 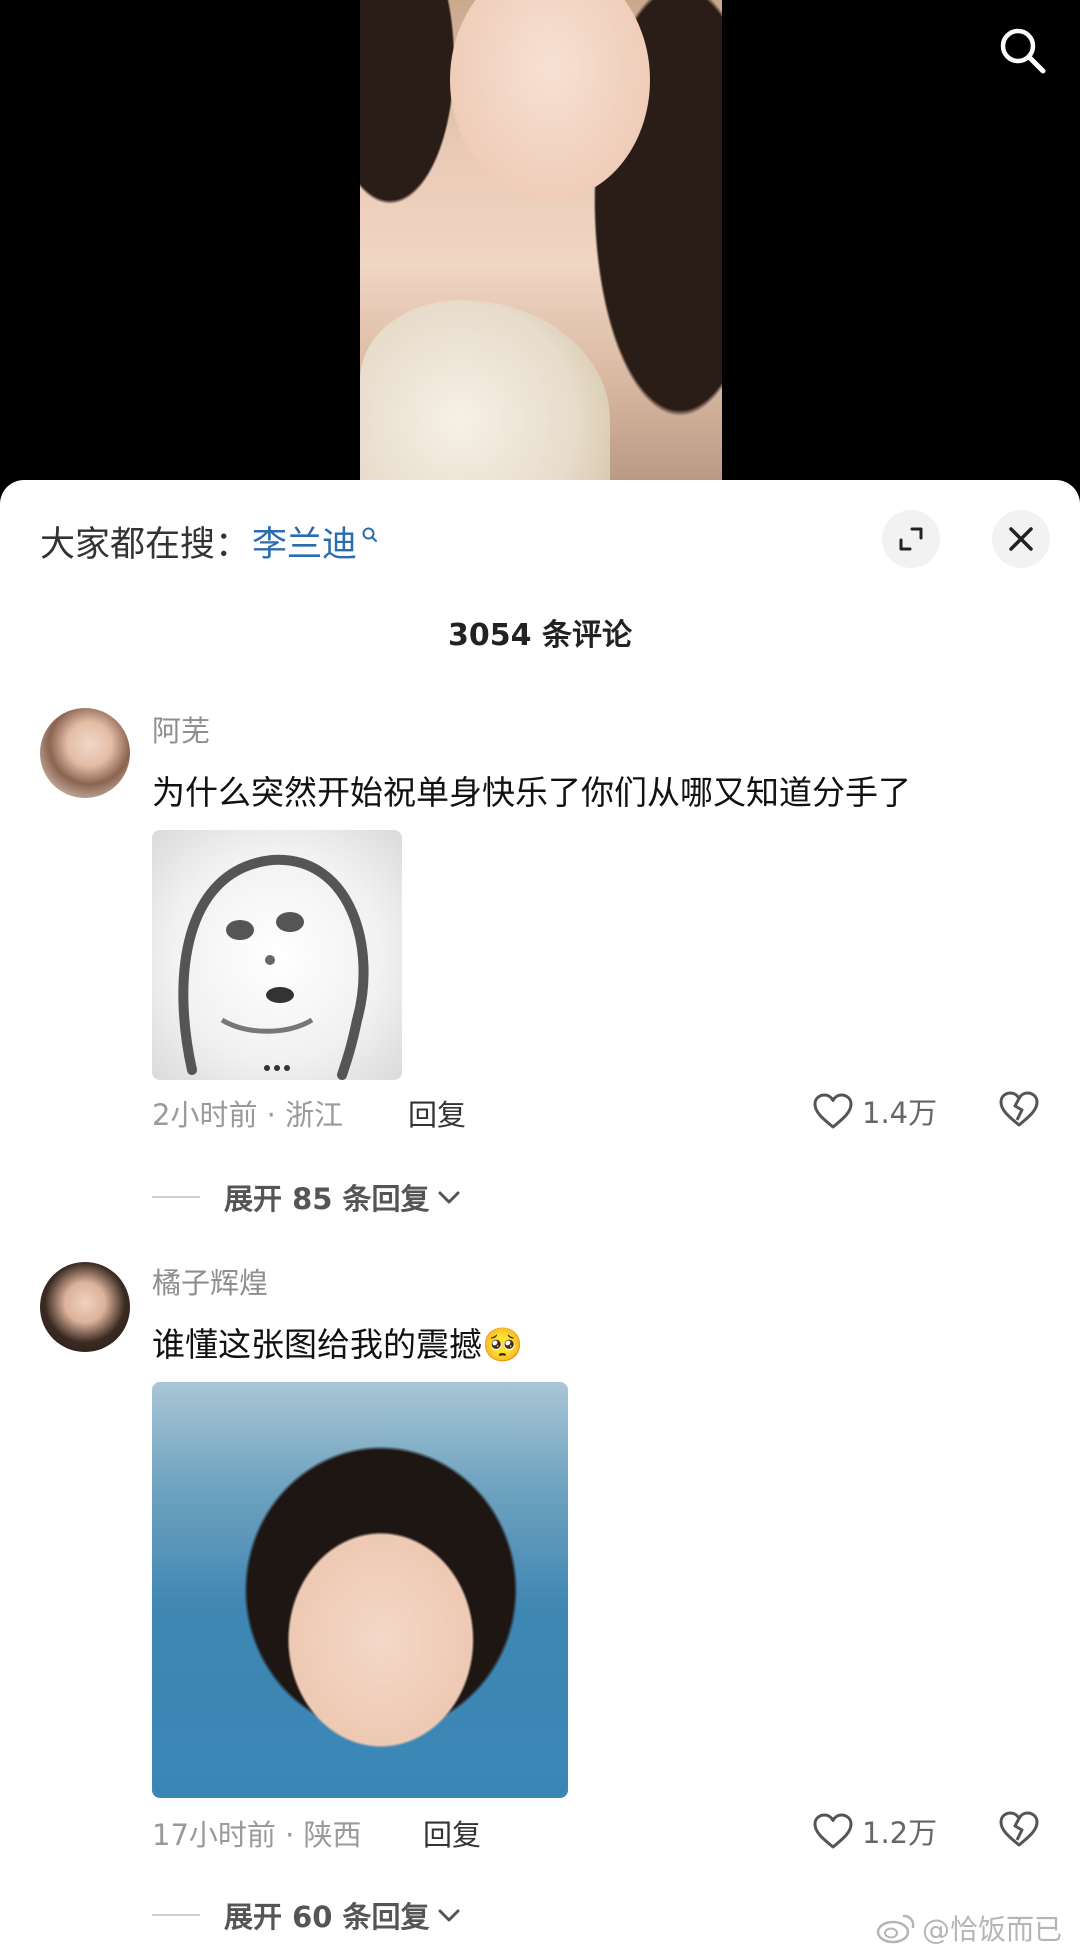 I want to click on search-button, so click(x=1022, y=50).